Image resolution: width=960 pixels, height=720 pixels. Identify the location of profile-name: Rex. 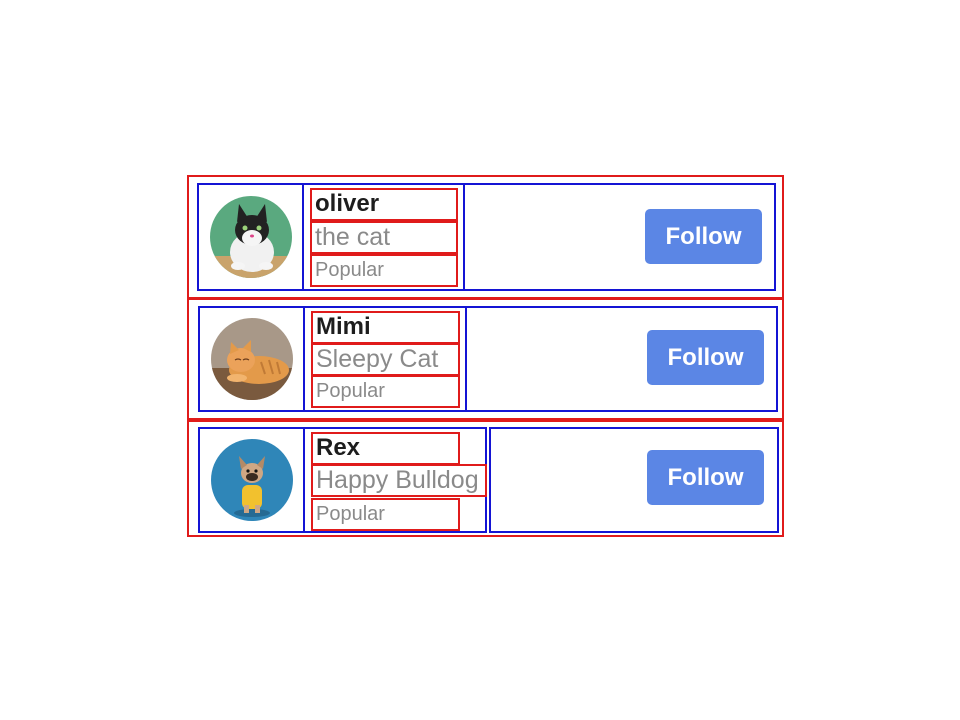
(385, 448).